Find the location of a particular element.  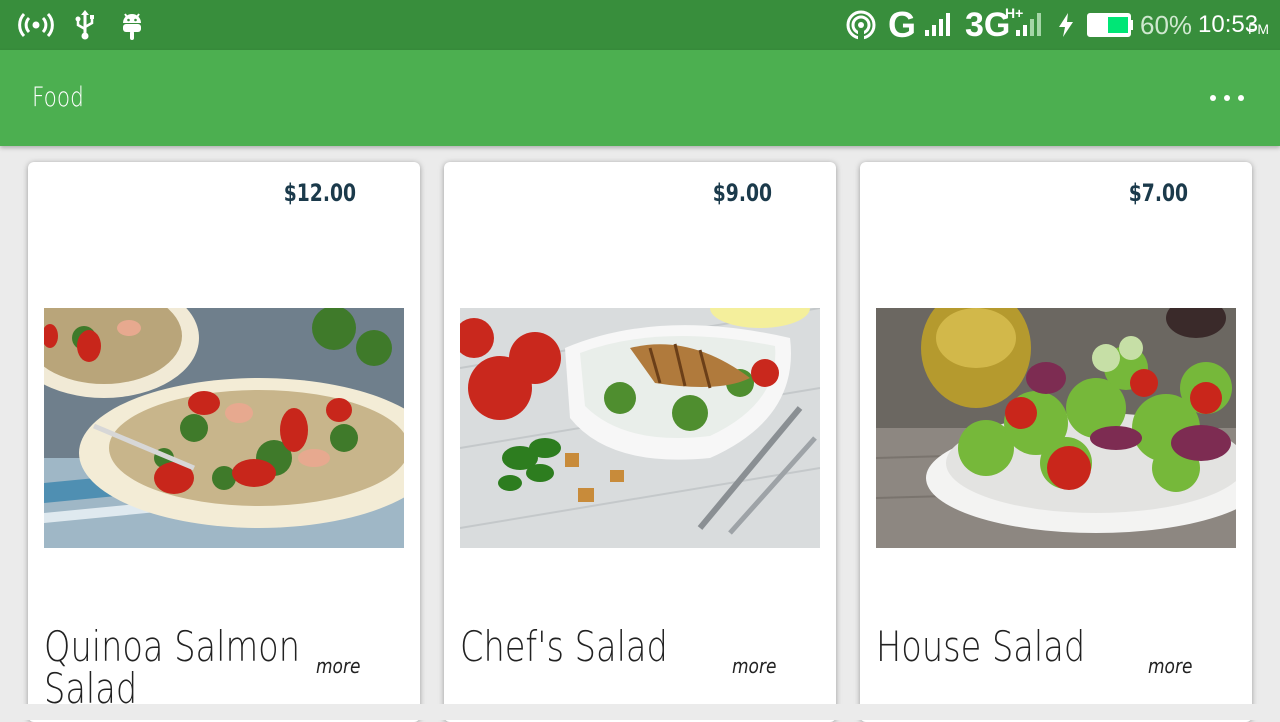

signal-3g-icon is located at coordinates (1028, 25).